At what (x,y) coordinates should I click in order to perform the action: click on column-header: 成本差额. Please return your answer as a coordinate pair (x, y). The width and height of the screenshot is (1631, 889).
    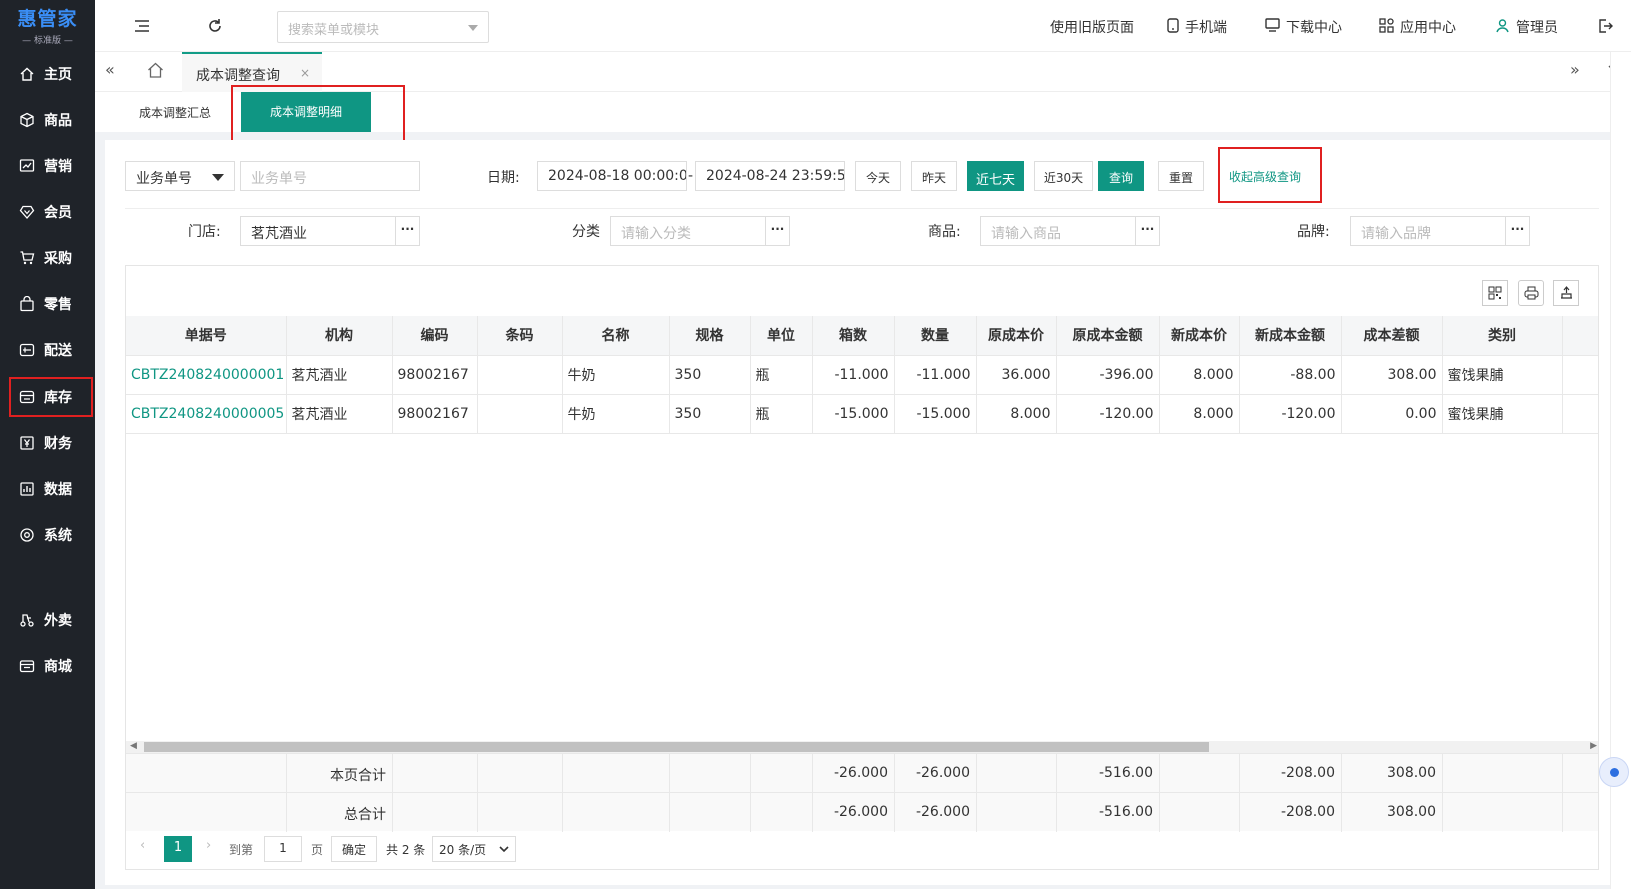
    Looking at the image, I should click on (1392, 336).